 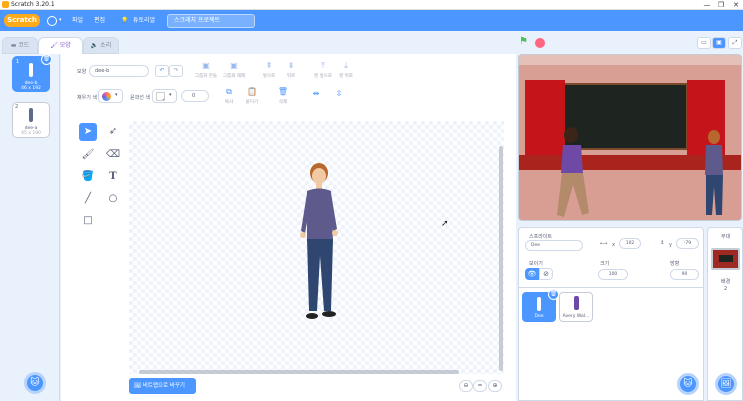 What do you see at coordinates (206, 65) in the screenshot?
I see `group-icon: ▣` at bounding box center [206, 65].